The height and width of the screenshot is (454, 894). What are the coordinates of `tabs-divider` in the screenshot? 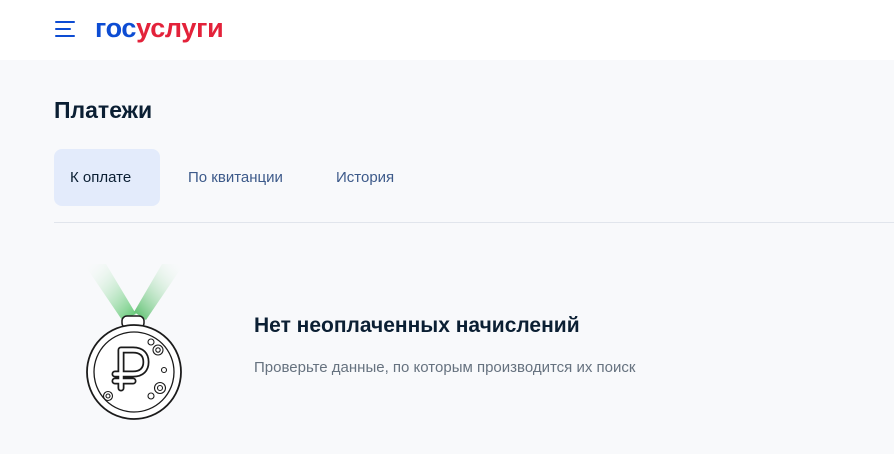 It's located at (474, 222).